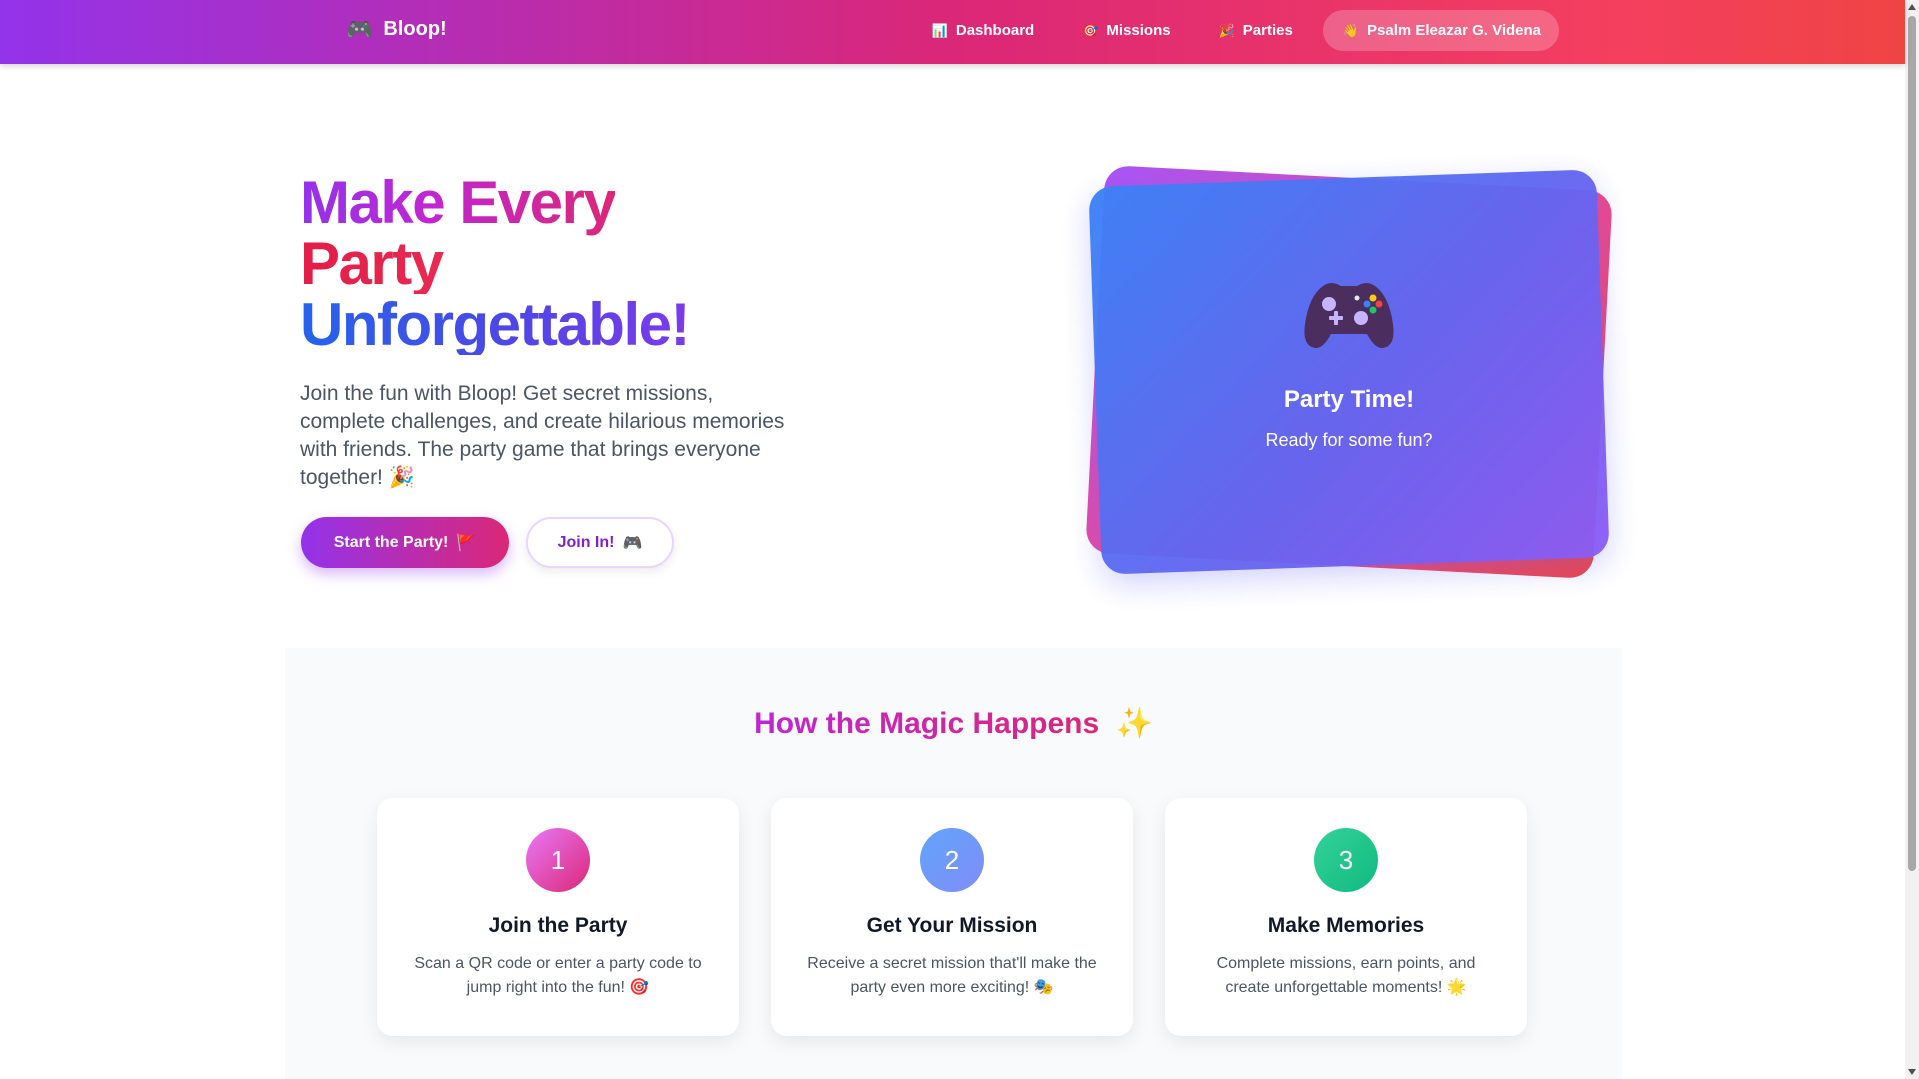 The image size is (1919, 1079). What do you see at coordinates (1349, 399) in the screenshot?
I see `hero-card-title: Party Time!` at bounding box center [1349, 399].